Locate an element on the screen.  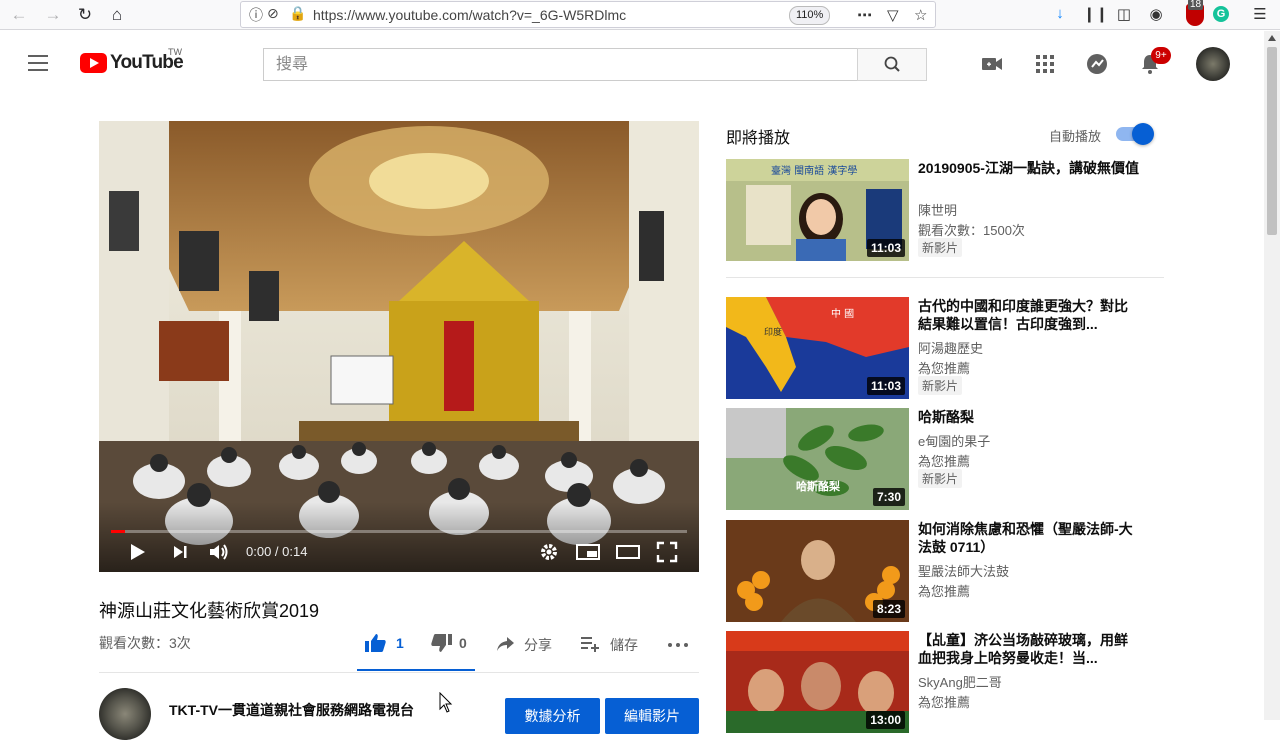
recommended-title: 如何消除焦慮和恐懼（聖嚴法師-大法鼓 0711） is located at coordinates (1029, 538).